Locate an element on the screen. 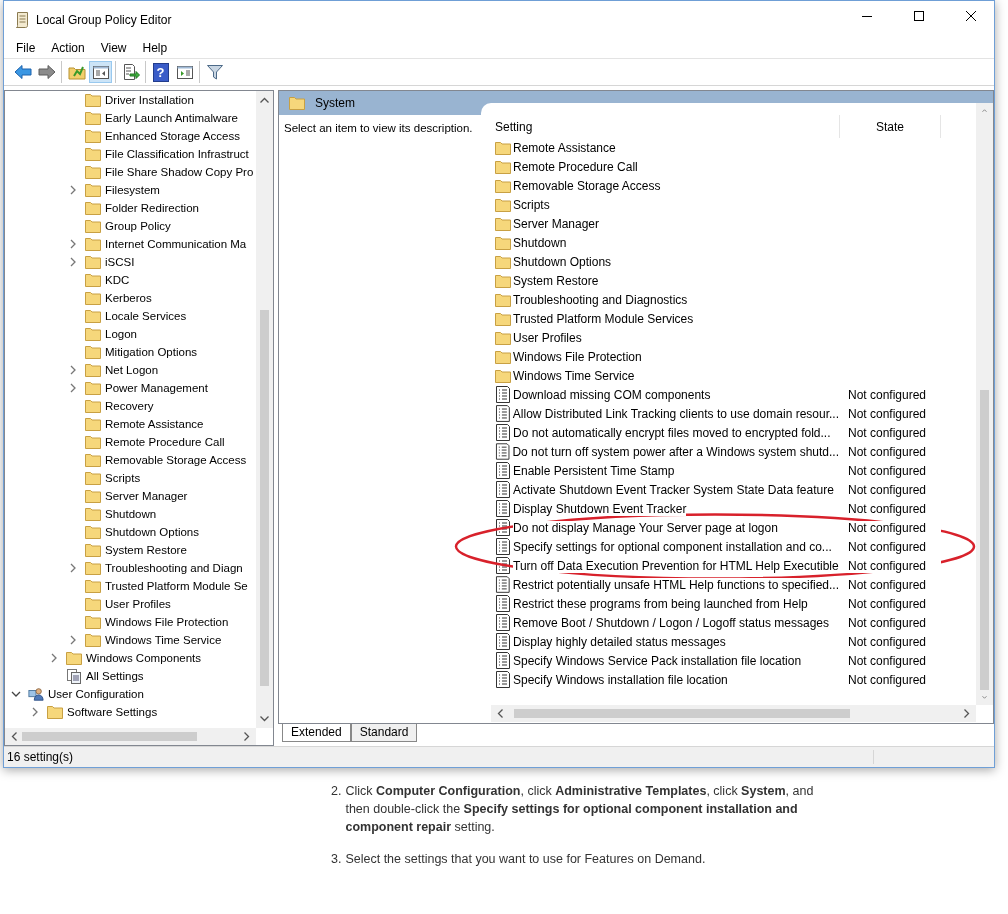 The width and height of the screenshot is (1008, 914). tree-item: Remote Assistance is located at coordinates (154, 424).